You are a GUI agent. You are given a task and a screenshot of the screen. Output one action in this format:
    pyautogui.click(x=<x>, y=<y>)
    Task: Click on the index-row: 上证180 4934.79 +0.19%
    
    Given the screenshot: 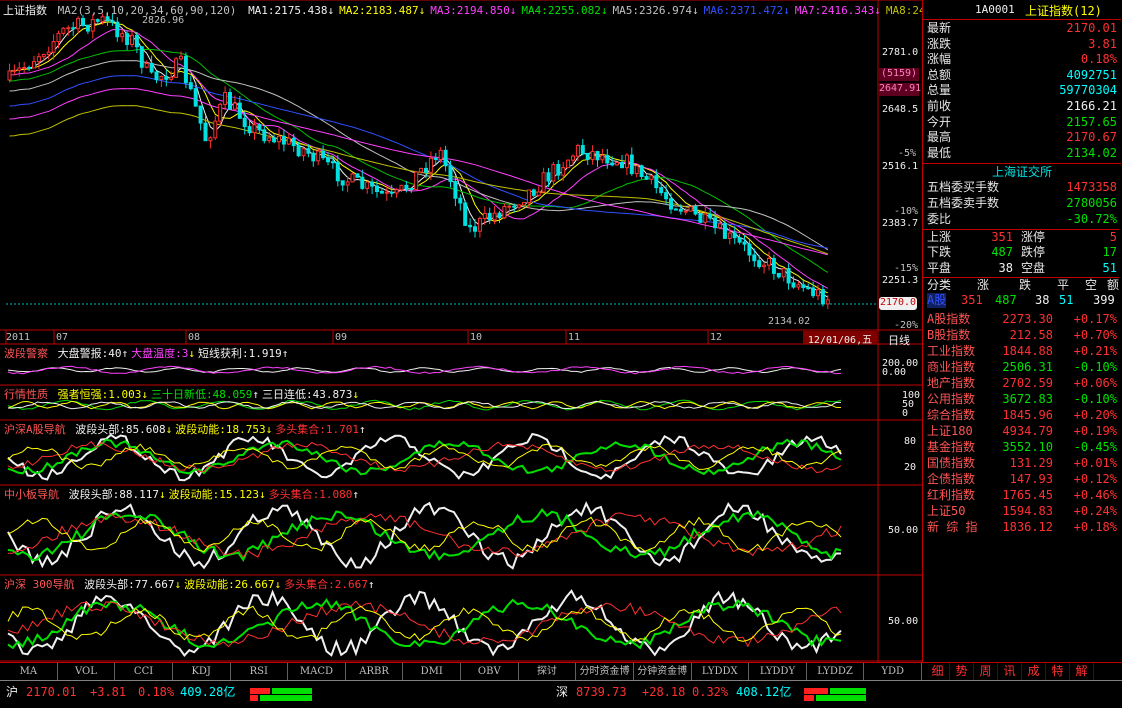 What is the action you would take?
    pyautogui.click(x=1021, y=431)
    